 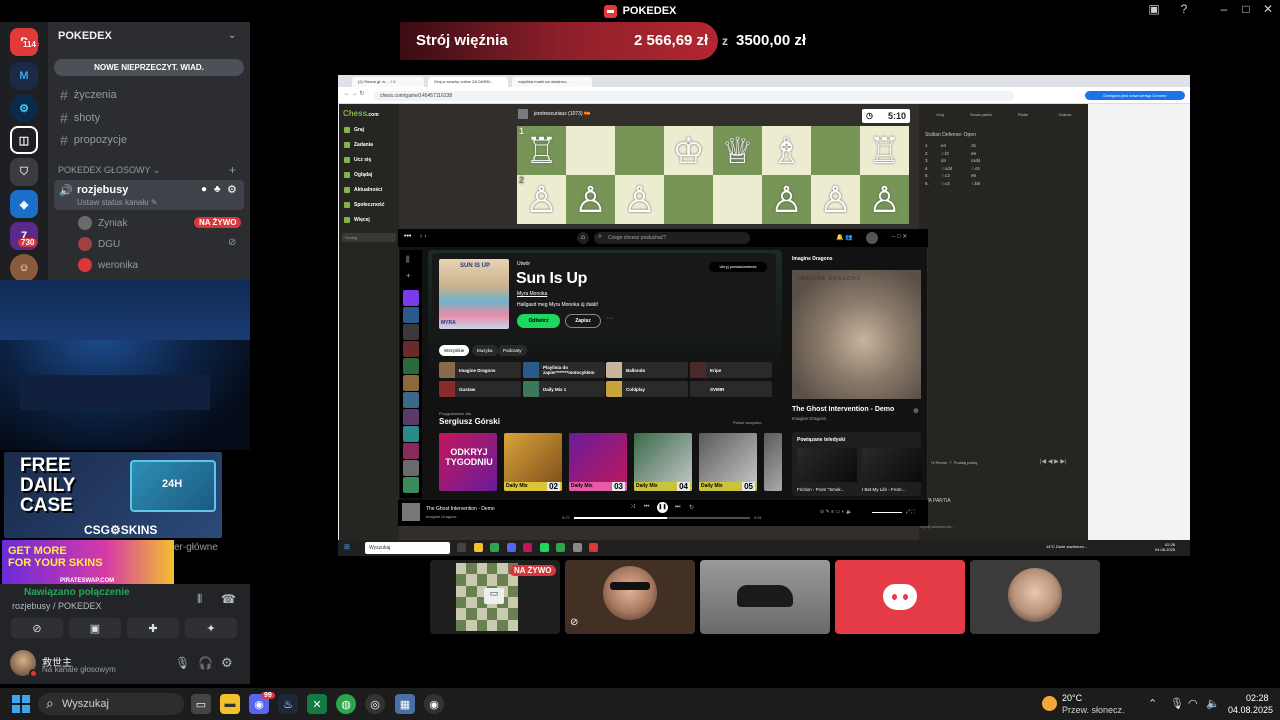 What do you see at coordinates (951, 160) in the screenshot?
I see `move: d4` at bounding box center [951, 160].